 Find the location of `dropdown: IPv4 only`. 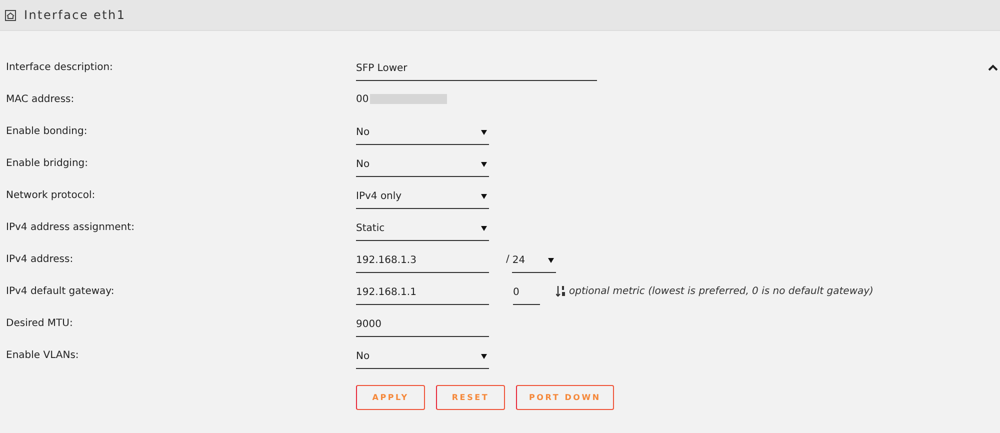

dropdown: IPv4 only is located at coordinates (422, 198).